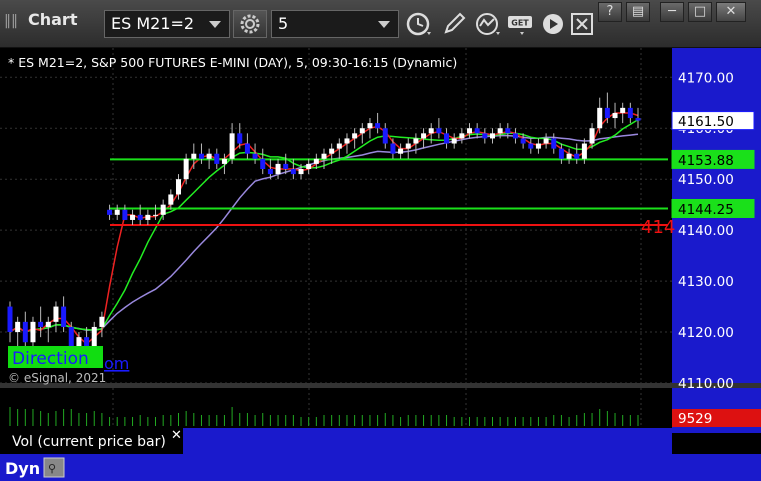 Image resolution: width=761 pixels, height=481 pixels. What do you see at coordinates (638, 12) in the screenshot?
I see `restore-button: ▤` at bounding box center [638, 12].